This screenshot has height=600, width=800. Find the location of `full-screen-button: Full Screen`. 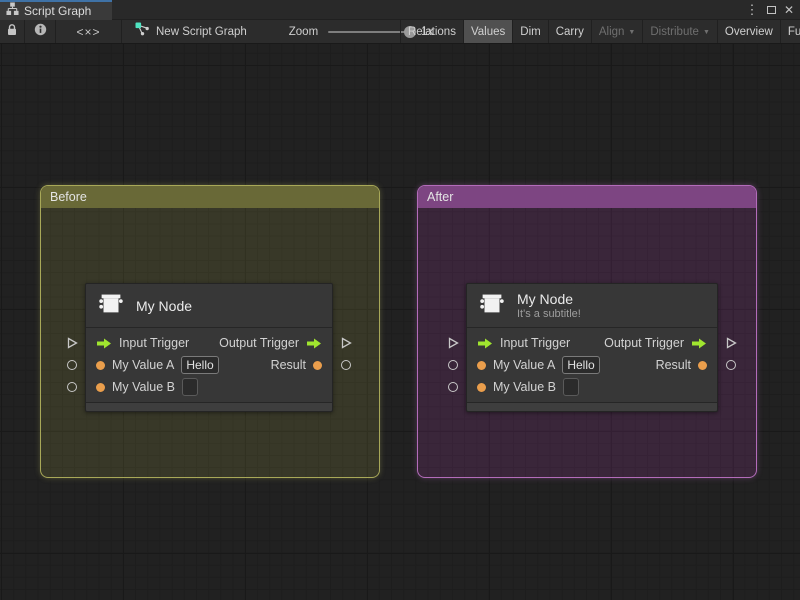

full-screen-button: Full Screen is located at coordinates (789, 31).